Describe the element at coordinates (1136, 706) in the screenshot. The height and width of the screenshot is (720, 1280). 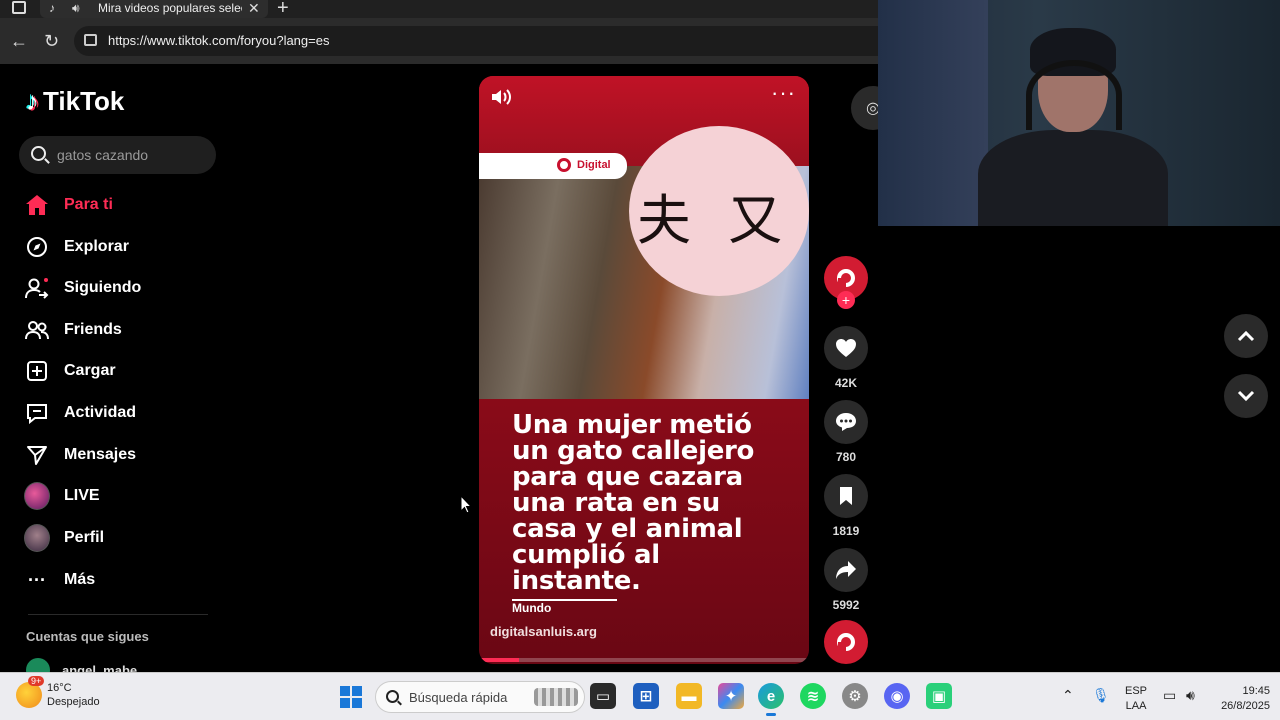
I see `keyboard-layout: LAA` at that location.